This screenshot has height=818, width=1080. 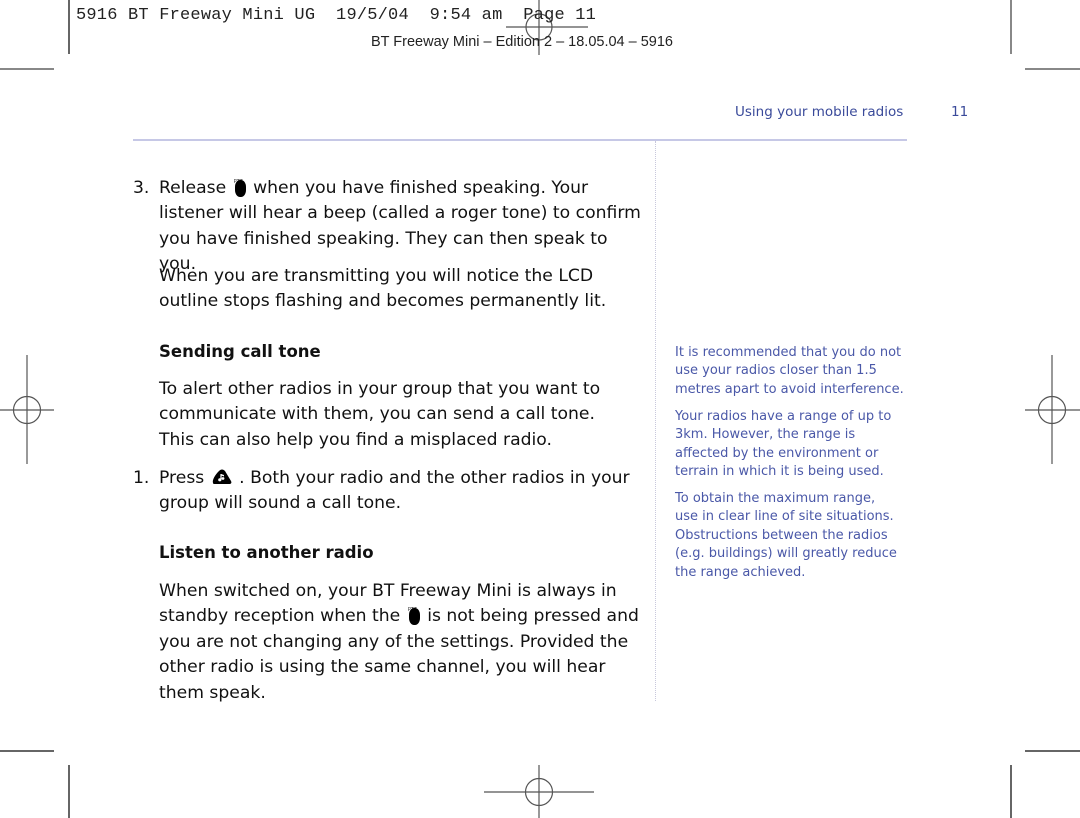 I want to click on sidebar-note-line: use in clear line of site situations., so click(x=784, y=517).